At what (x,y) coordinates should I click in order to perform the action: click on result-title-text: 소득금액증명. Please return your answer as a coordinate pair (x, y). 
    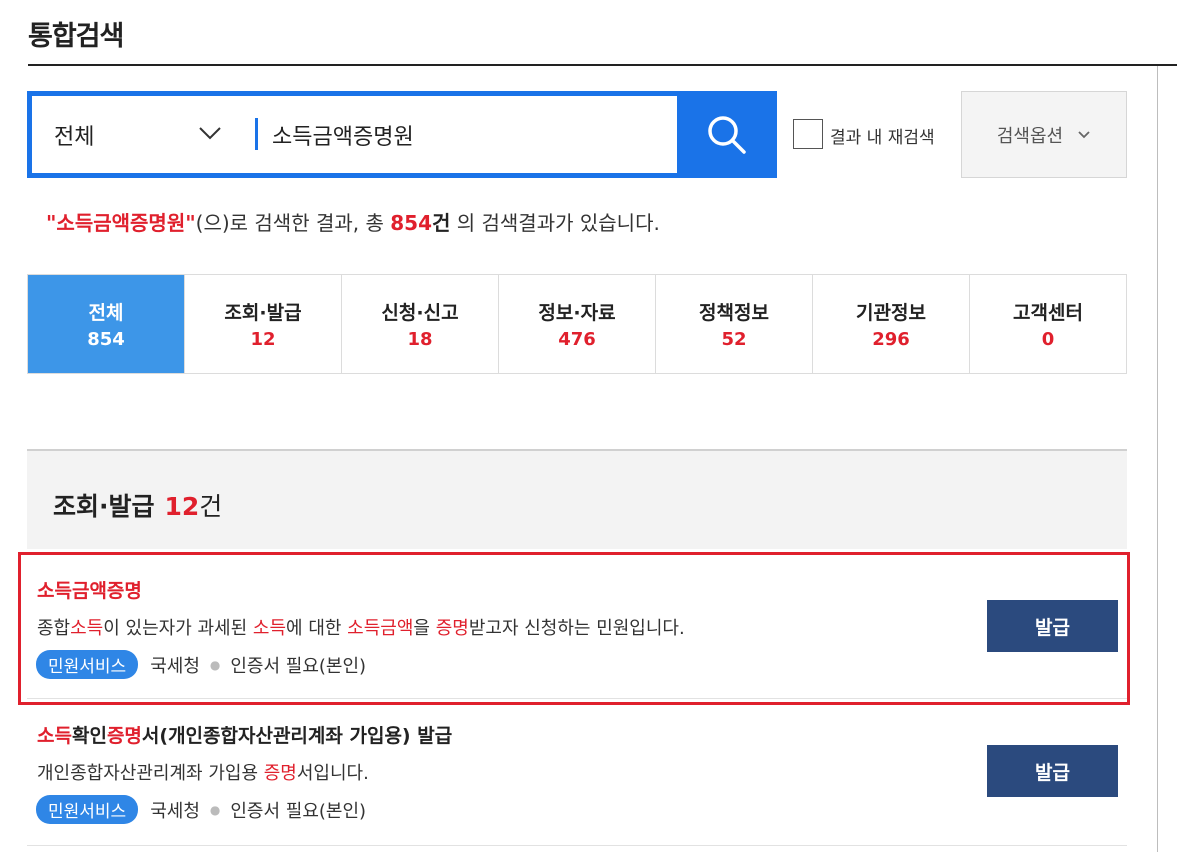
    Looking at the image, I should click on (89, 591).